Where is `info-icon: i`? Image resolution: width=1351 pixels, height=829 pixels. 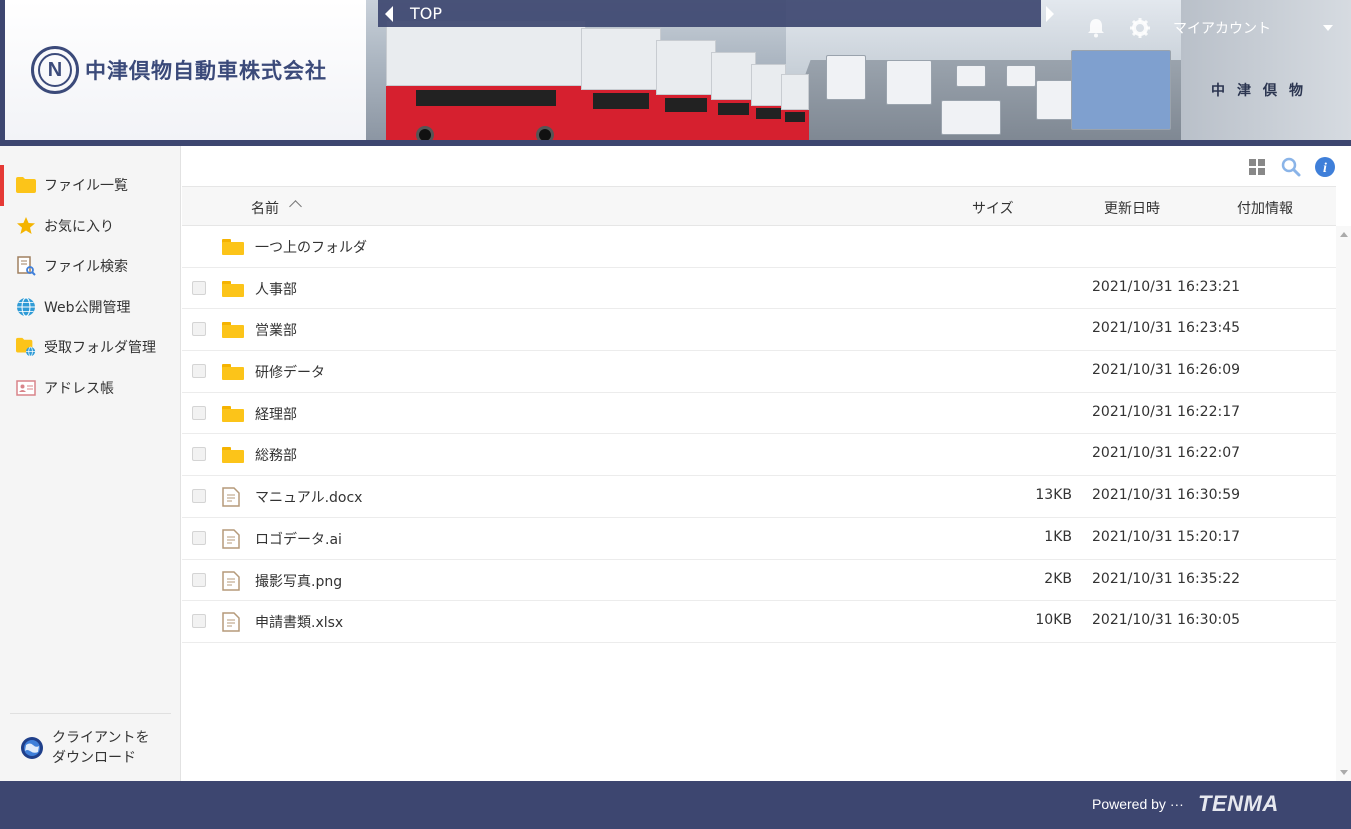
info-icon: i is located at coordinates (1325, 167).